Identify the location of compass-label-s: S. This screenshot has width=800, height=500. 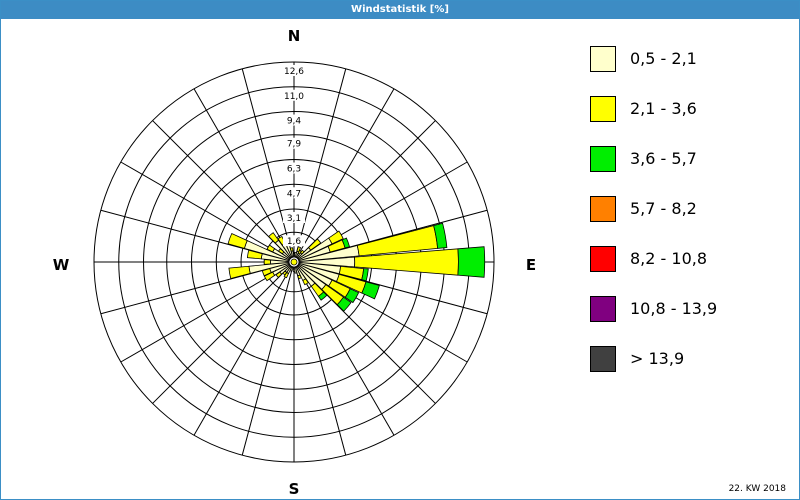
(294, 489).